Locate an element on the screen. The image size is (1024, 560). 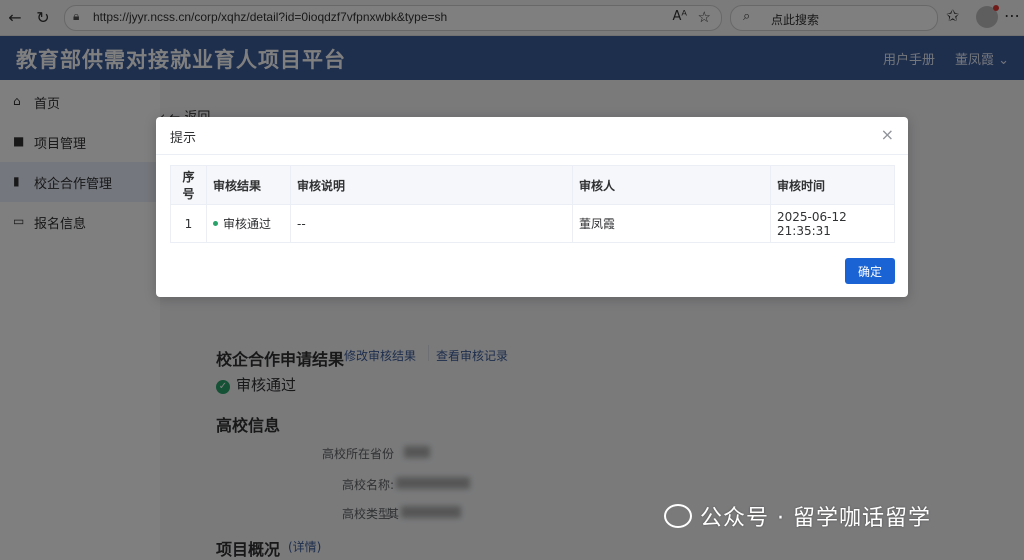
cell-note: -- is located at coordinates (431, 223).